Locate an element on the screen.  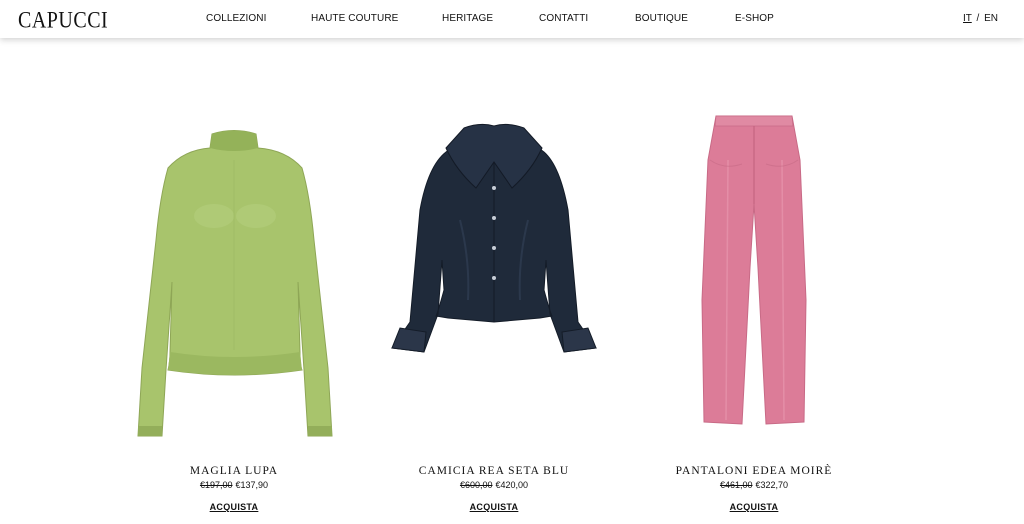
product-name: MAGLIA LUPA is located at coordinates (234, 471).